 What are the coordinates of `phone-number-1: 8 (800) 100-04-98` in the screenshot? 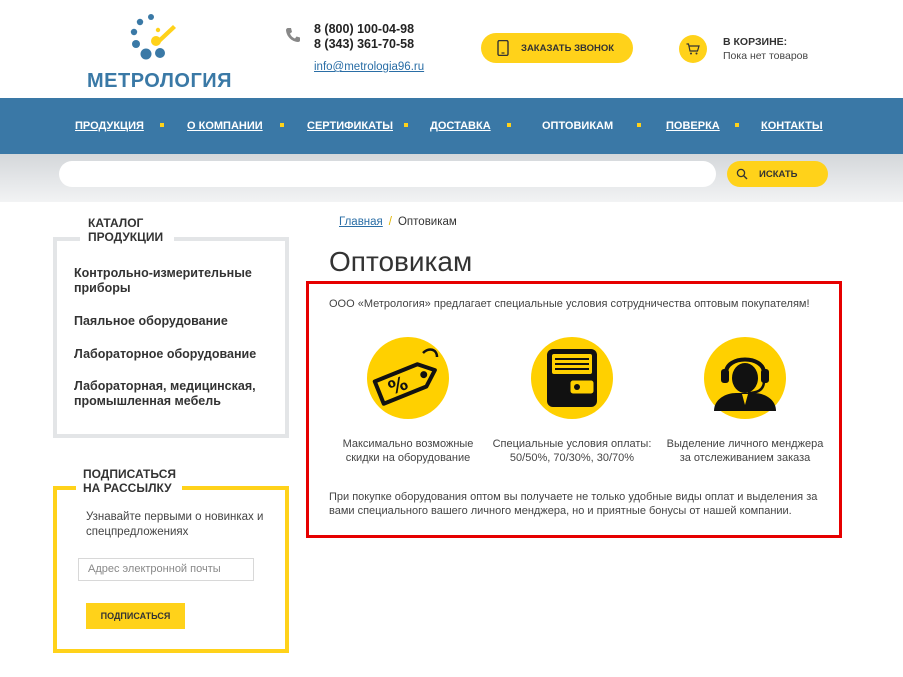 It's located at (364, 29).